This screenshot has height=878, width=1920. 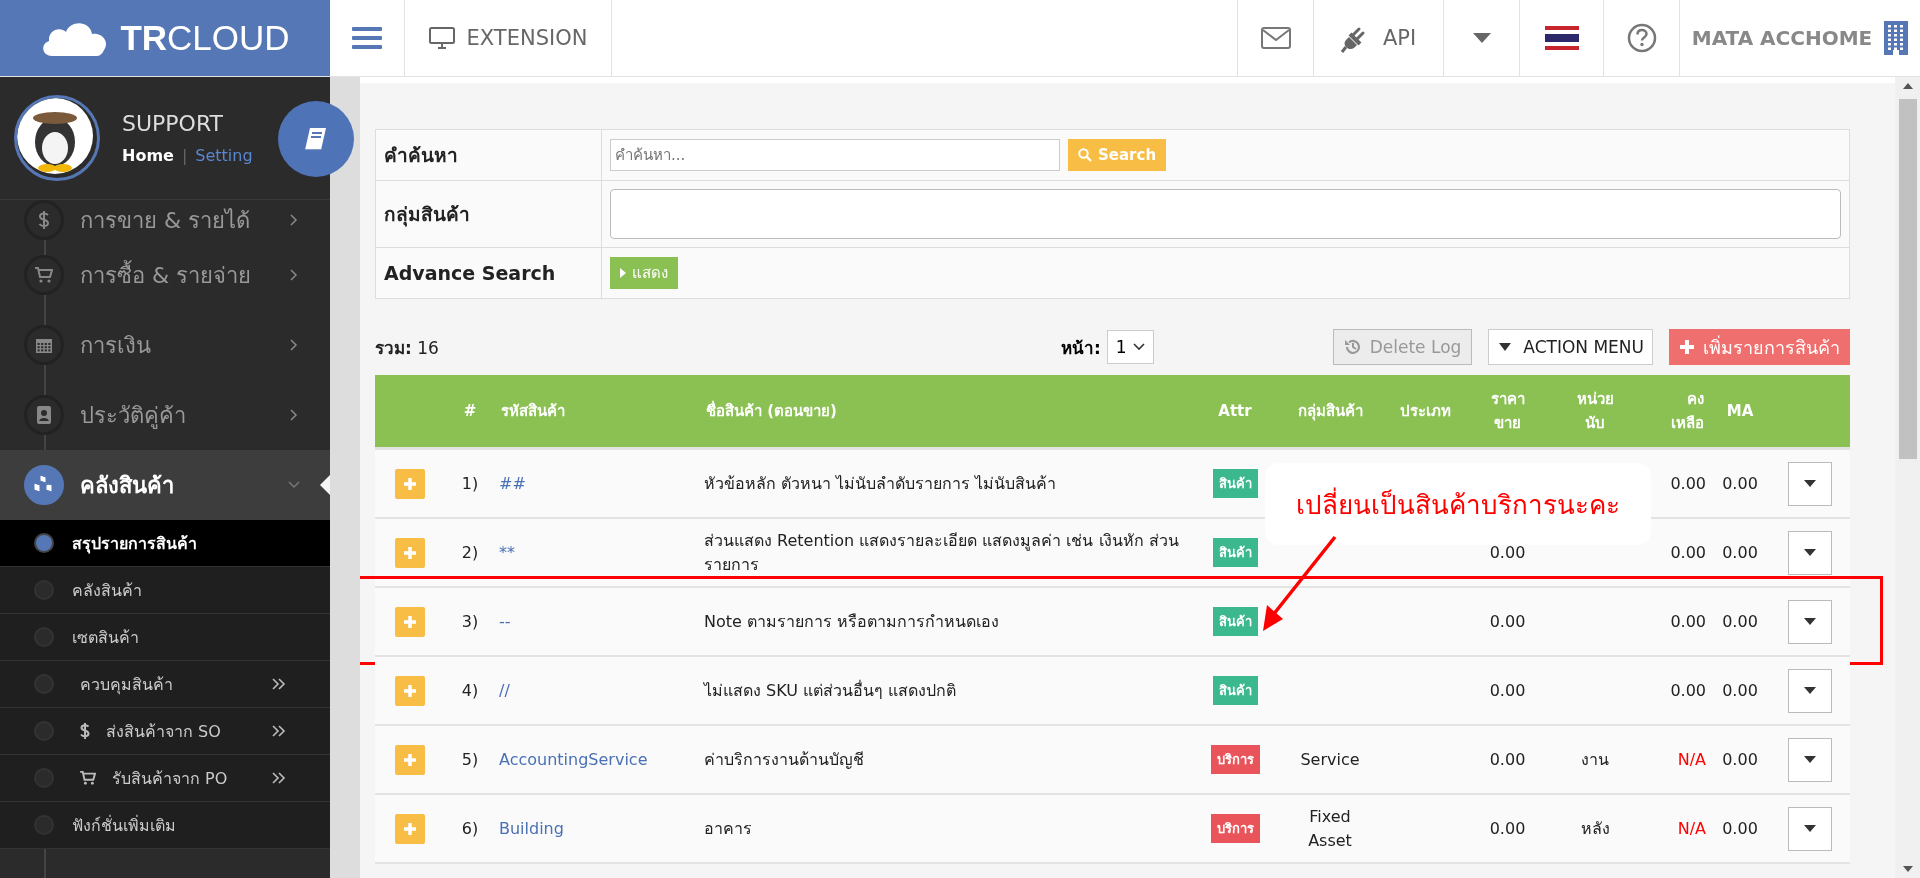 I want to click on avatar, so click(x=57, y=138).